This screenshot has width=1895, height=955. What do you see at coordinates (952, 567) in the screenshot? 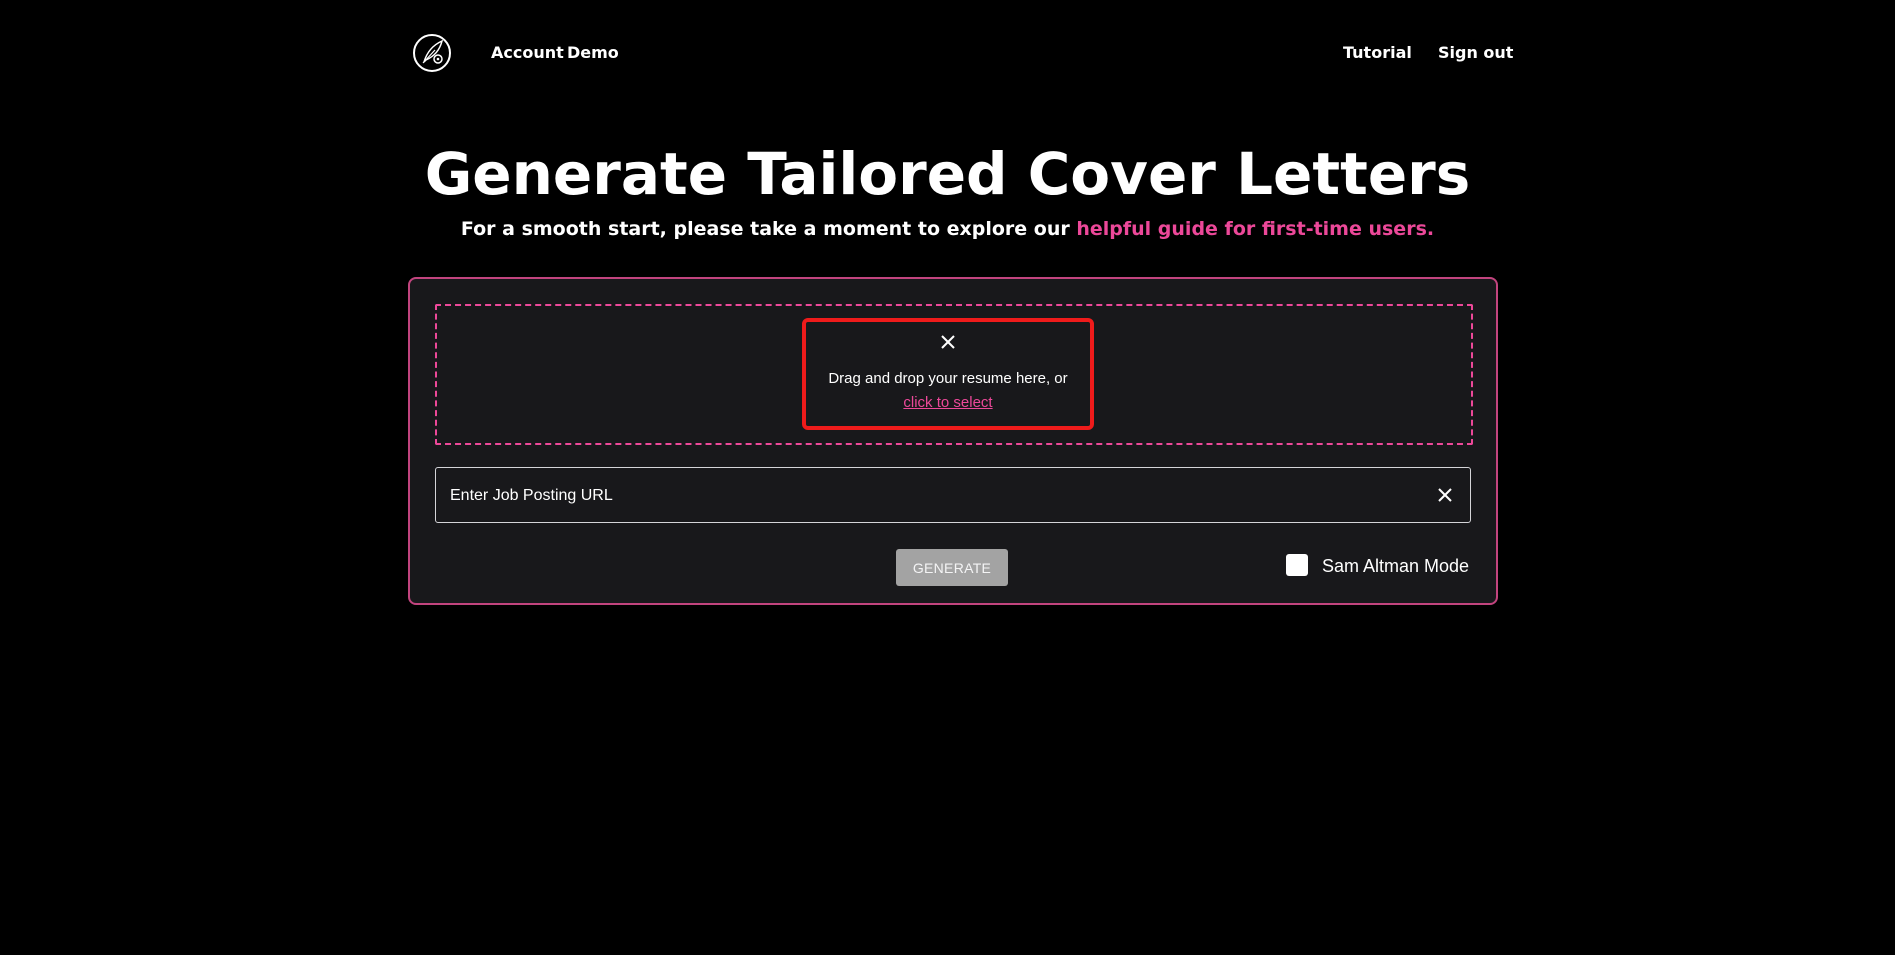
I see `generate-button: GENERATE` at bounding box center [952, 567].